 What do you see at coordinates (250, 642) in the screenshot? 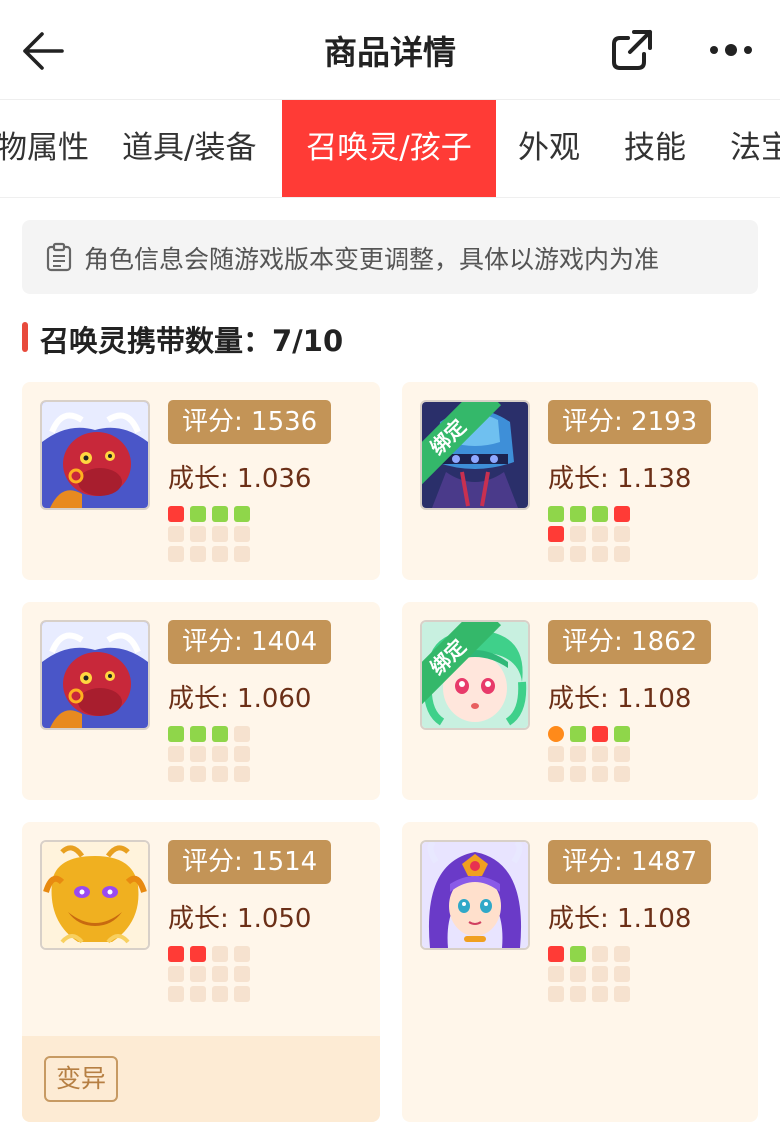
I see `pet-score-badge: 评分: 1404` at bounding box center [250, 642].